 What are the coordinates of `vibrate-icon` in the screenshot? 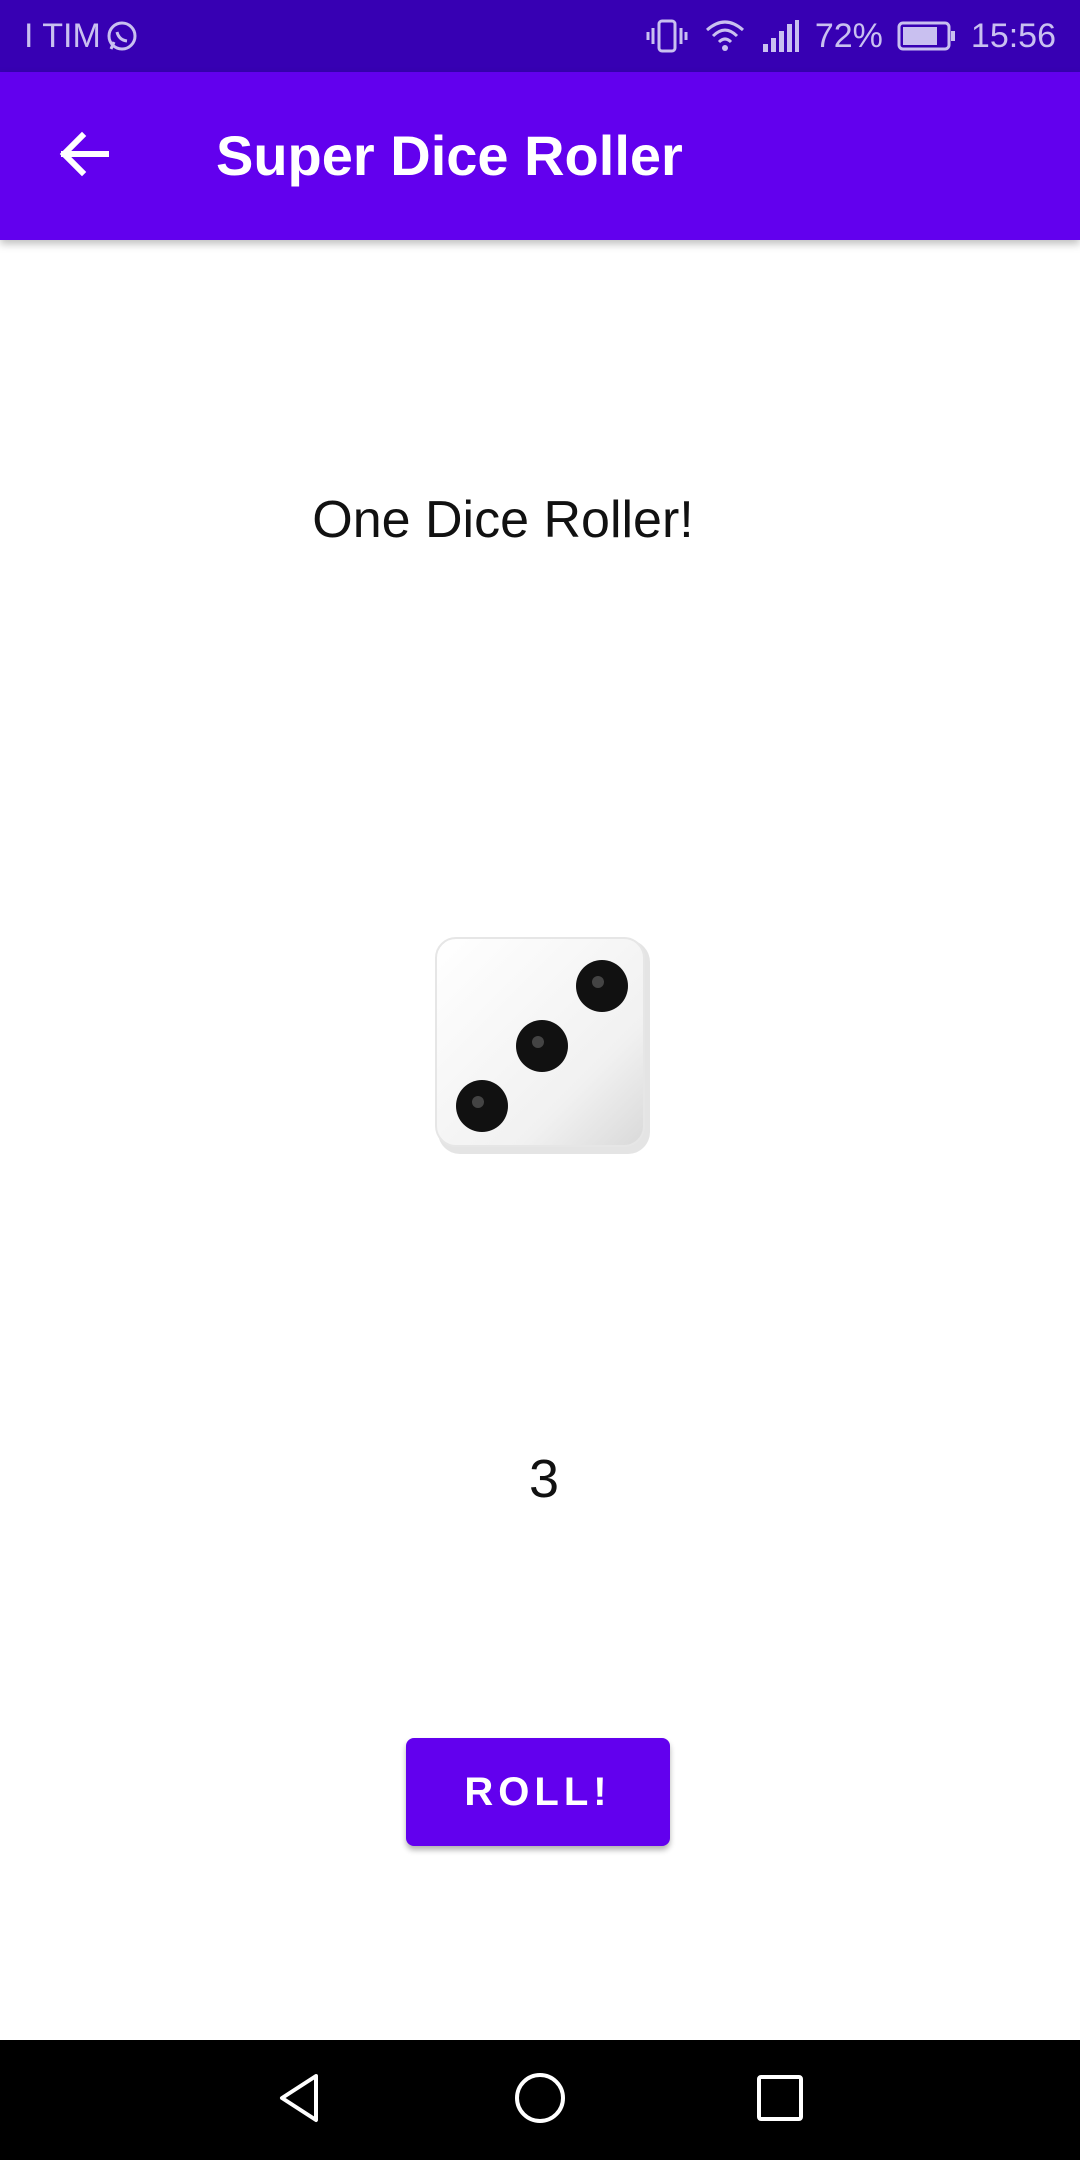 It's located at (667, 36).